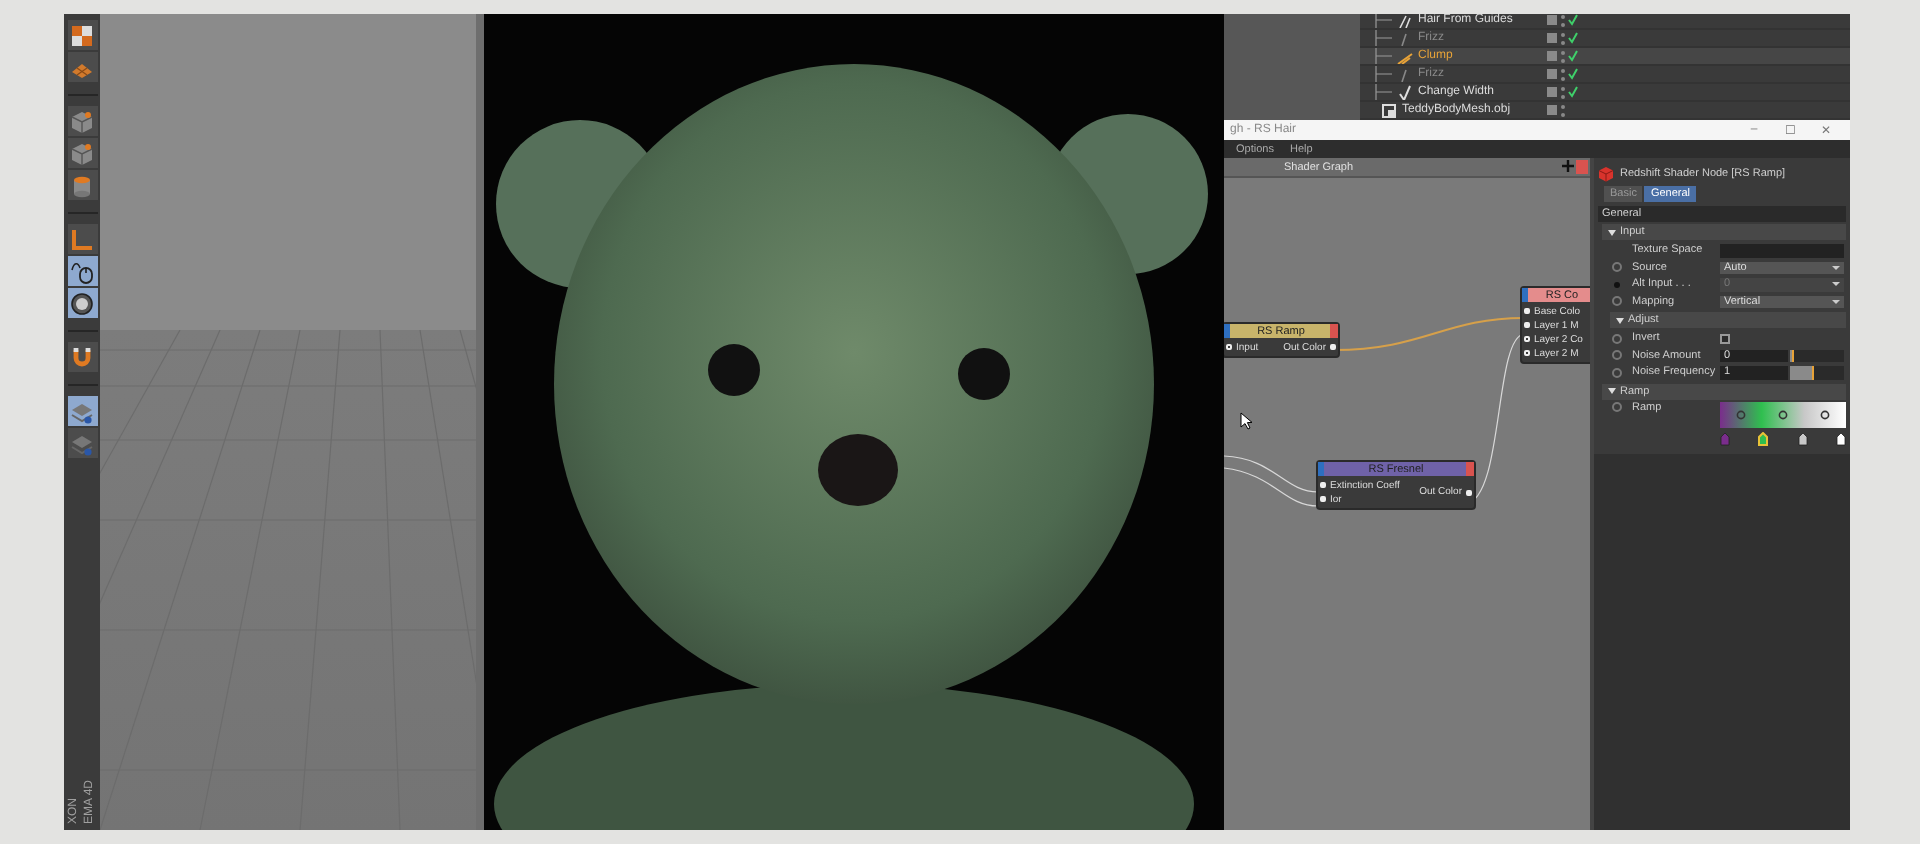 This screenshot has width=1920, height=844. Describe the element at coordinates (1389, 110) in the screenshot. I see `mesh-icon` at that location.